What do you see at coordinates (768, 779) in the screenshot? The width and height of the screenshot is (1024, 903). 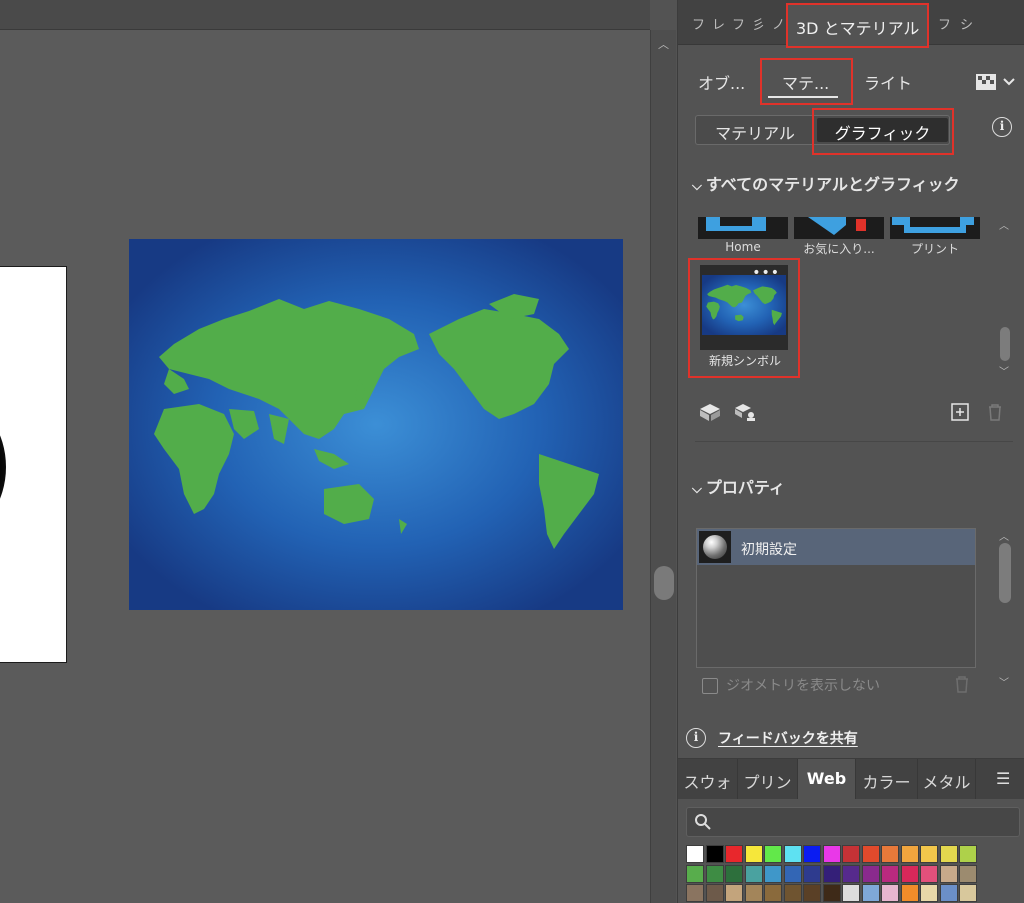 I see `tab-print: プリン` at bounding box center [768, 779].